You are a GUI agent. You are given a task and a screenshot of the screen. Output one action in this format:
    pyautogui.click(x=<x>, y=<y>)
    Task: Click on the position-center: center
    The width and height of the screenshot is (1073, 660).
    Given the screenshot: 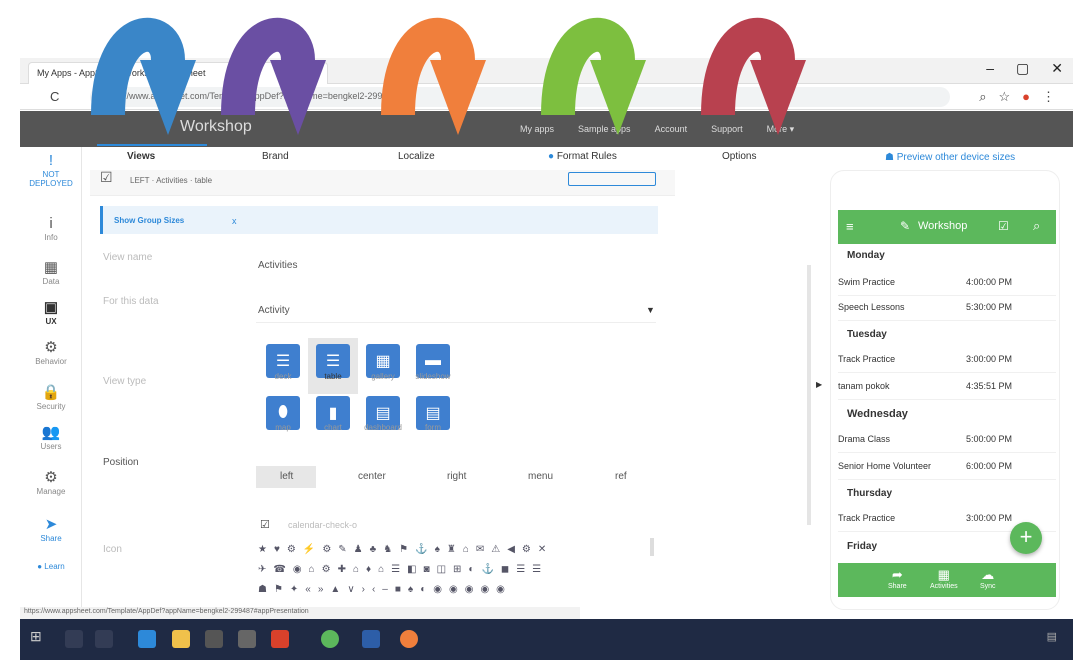 What is the action you would take?
    pyautogui.click(x=372, y=476)
    